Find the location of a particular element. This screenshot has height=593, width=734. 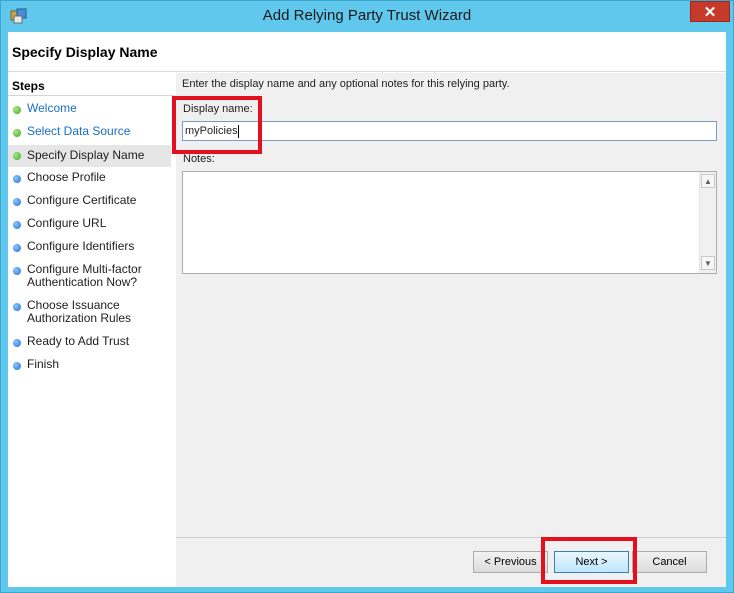

close-button: ✕ is located at coordinates (710, 11).